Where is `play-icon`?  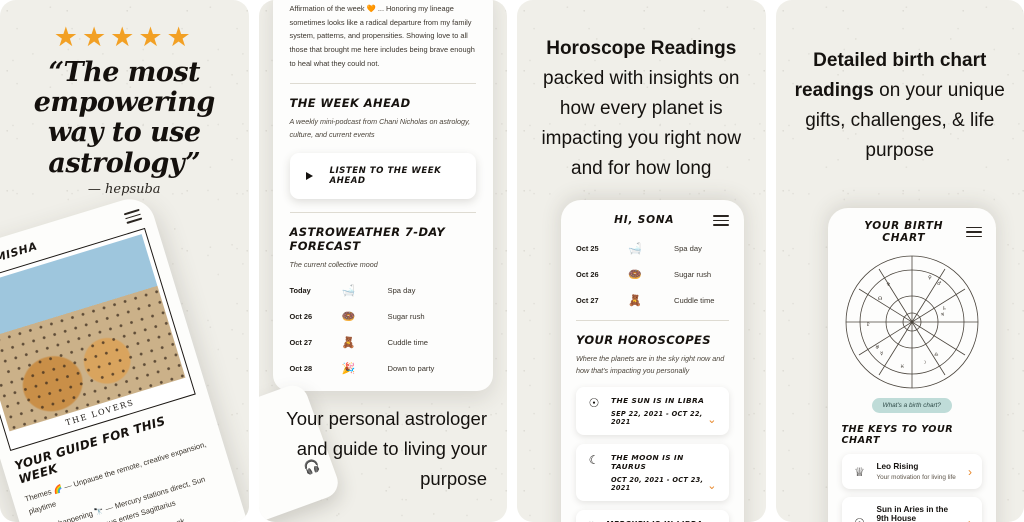 play-icon is located at coordinates (309, 175).